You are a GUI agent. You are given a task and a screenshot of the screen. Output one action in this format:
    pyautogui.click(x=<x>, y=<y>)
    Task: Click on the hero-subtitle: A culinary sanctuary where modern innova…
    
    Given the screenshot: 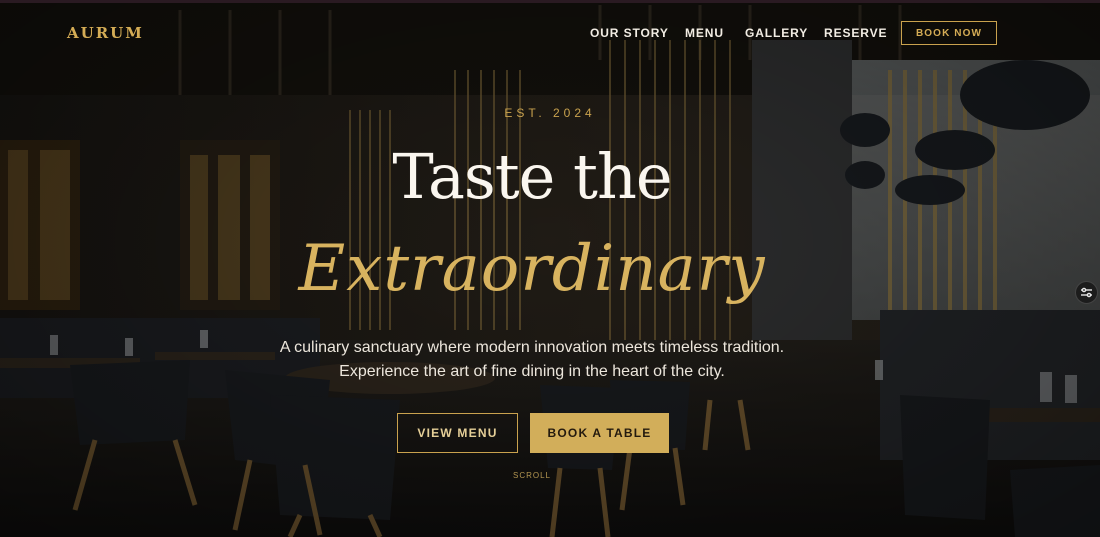 What is the action you would take?
    pyautogui.click(x=532, y=360)
    